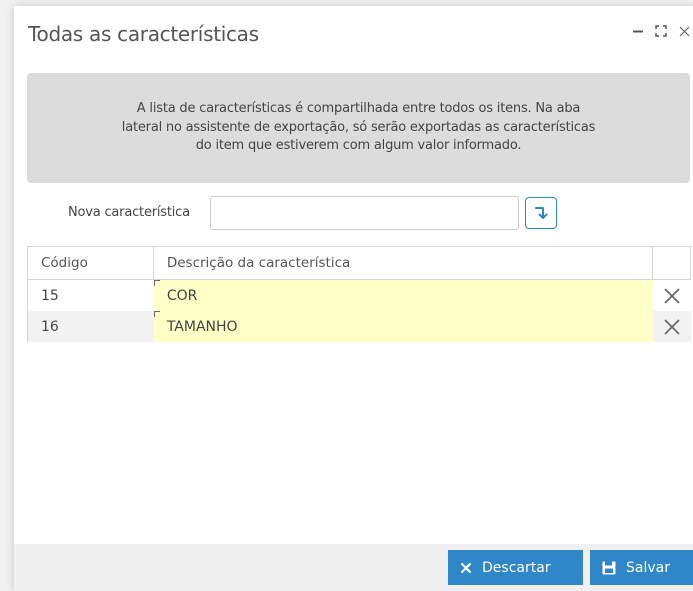  I want to click on description-cell: TAMANHO, so click(403, 326).